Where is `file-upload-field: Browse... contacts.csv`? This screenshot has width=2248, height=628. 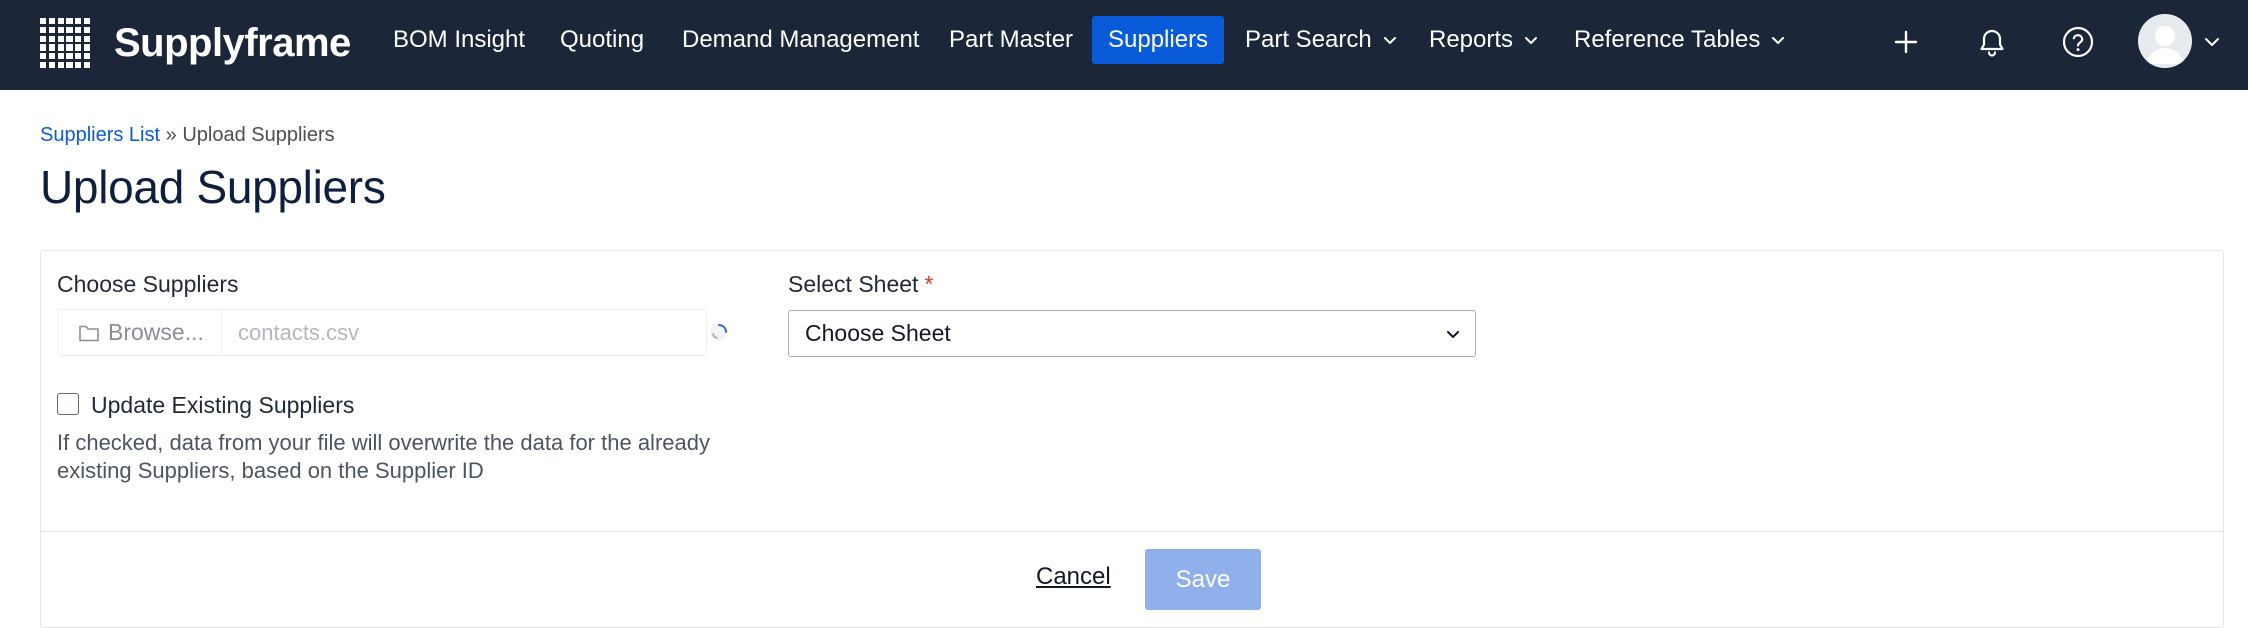
file-upload-field: Browse... contacts.csv is located at coordinates (382, 332).